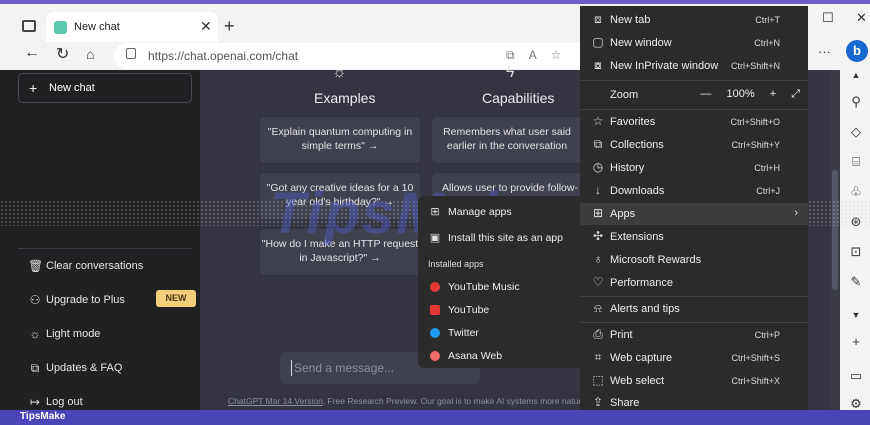 The image size is (870, 425). What do you see at coordinates (856, 132) in the screenshot?
I see `tag-icon: ◇` at bounding box center [856, 132].